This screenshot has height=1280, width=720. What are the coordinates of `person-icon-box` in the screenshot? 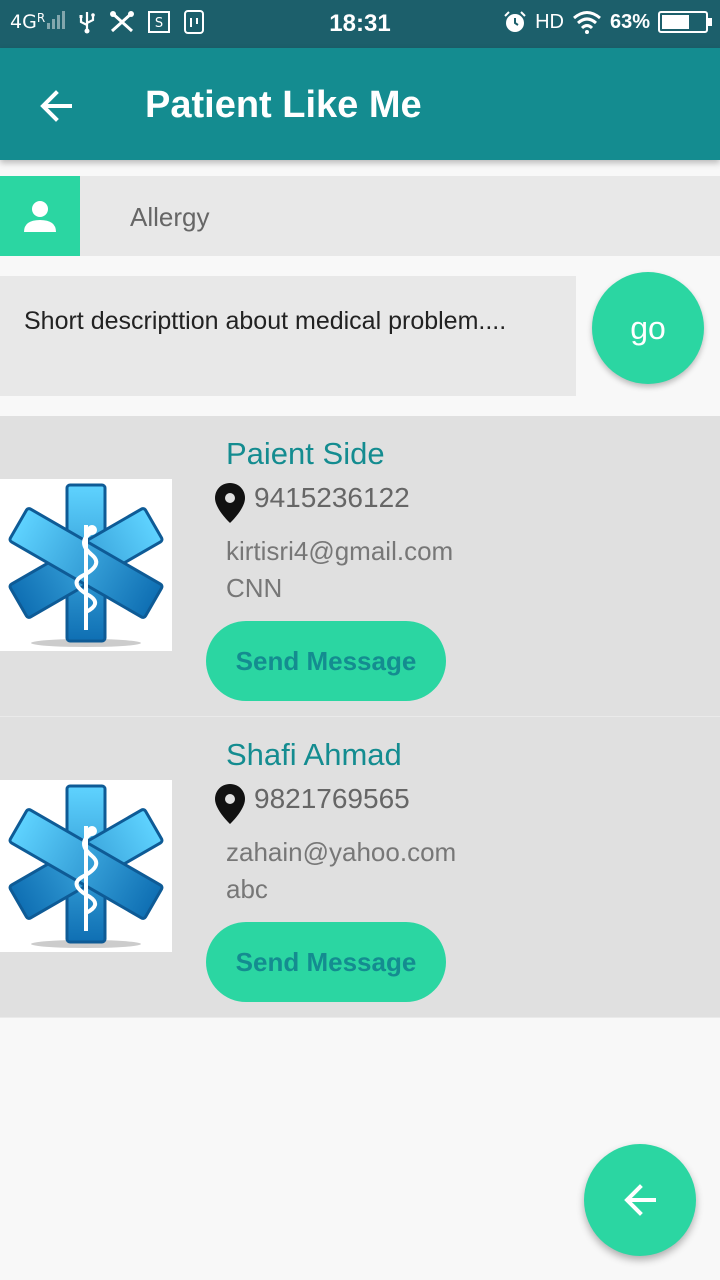 It's located at (40, 216).